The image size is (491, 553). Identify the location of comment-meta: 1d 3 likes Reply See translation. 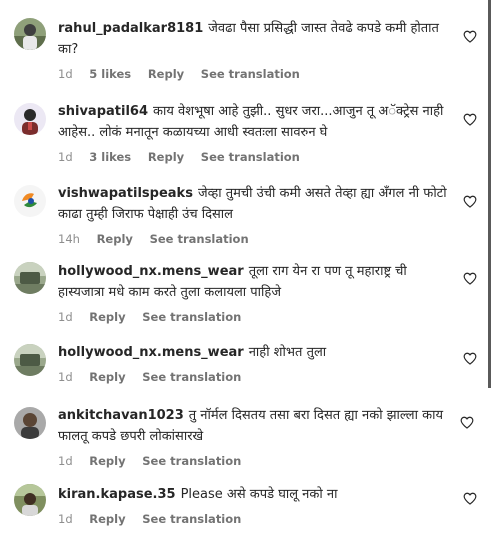
(254, 157).